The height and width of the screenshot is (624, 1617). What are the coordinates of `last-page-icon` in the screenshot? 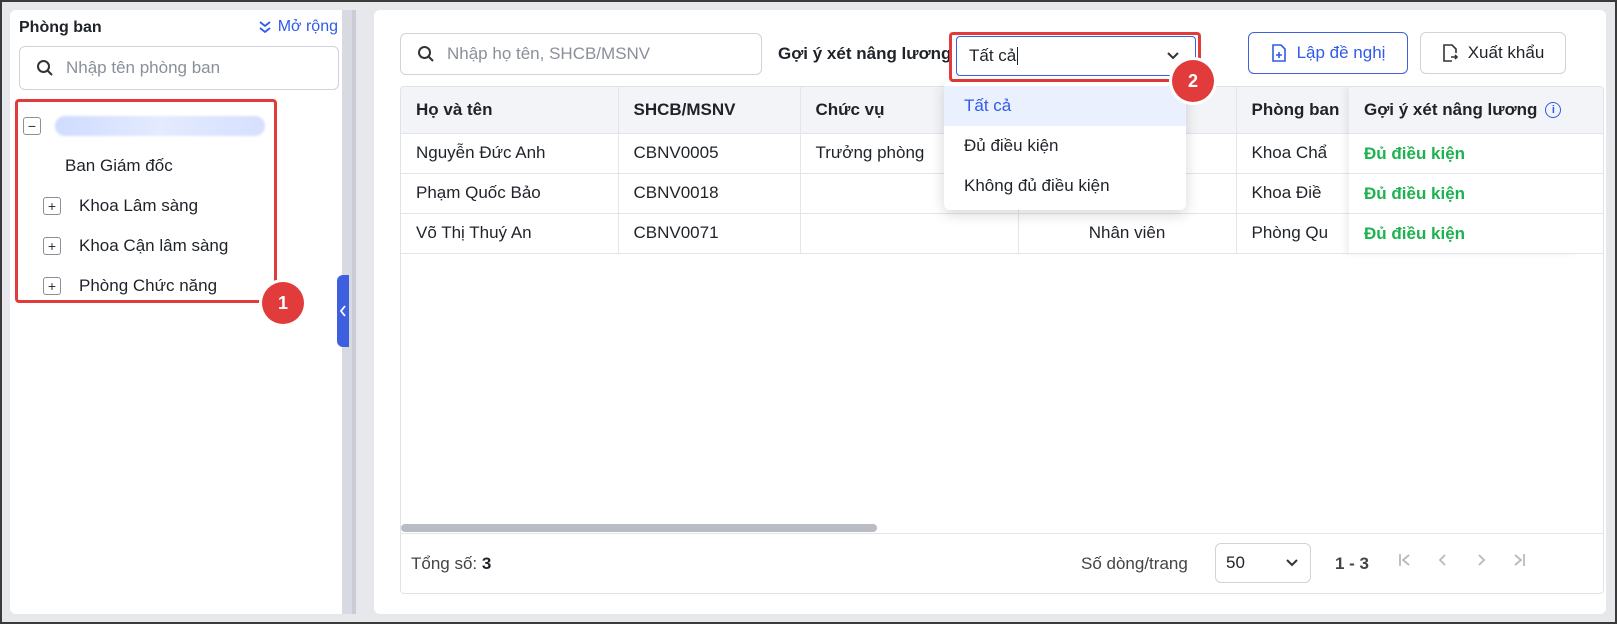 It's located at (1519, 560).